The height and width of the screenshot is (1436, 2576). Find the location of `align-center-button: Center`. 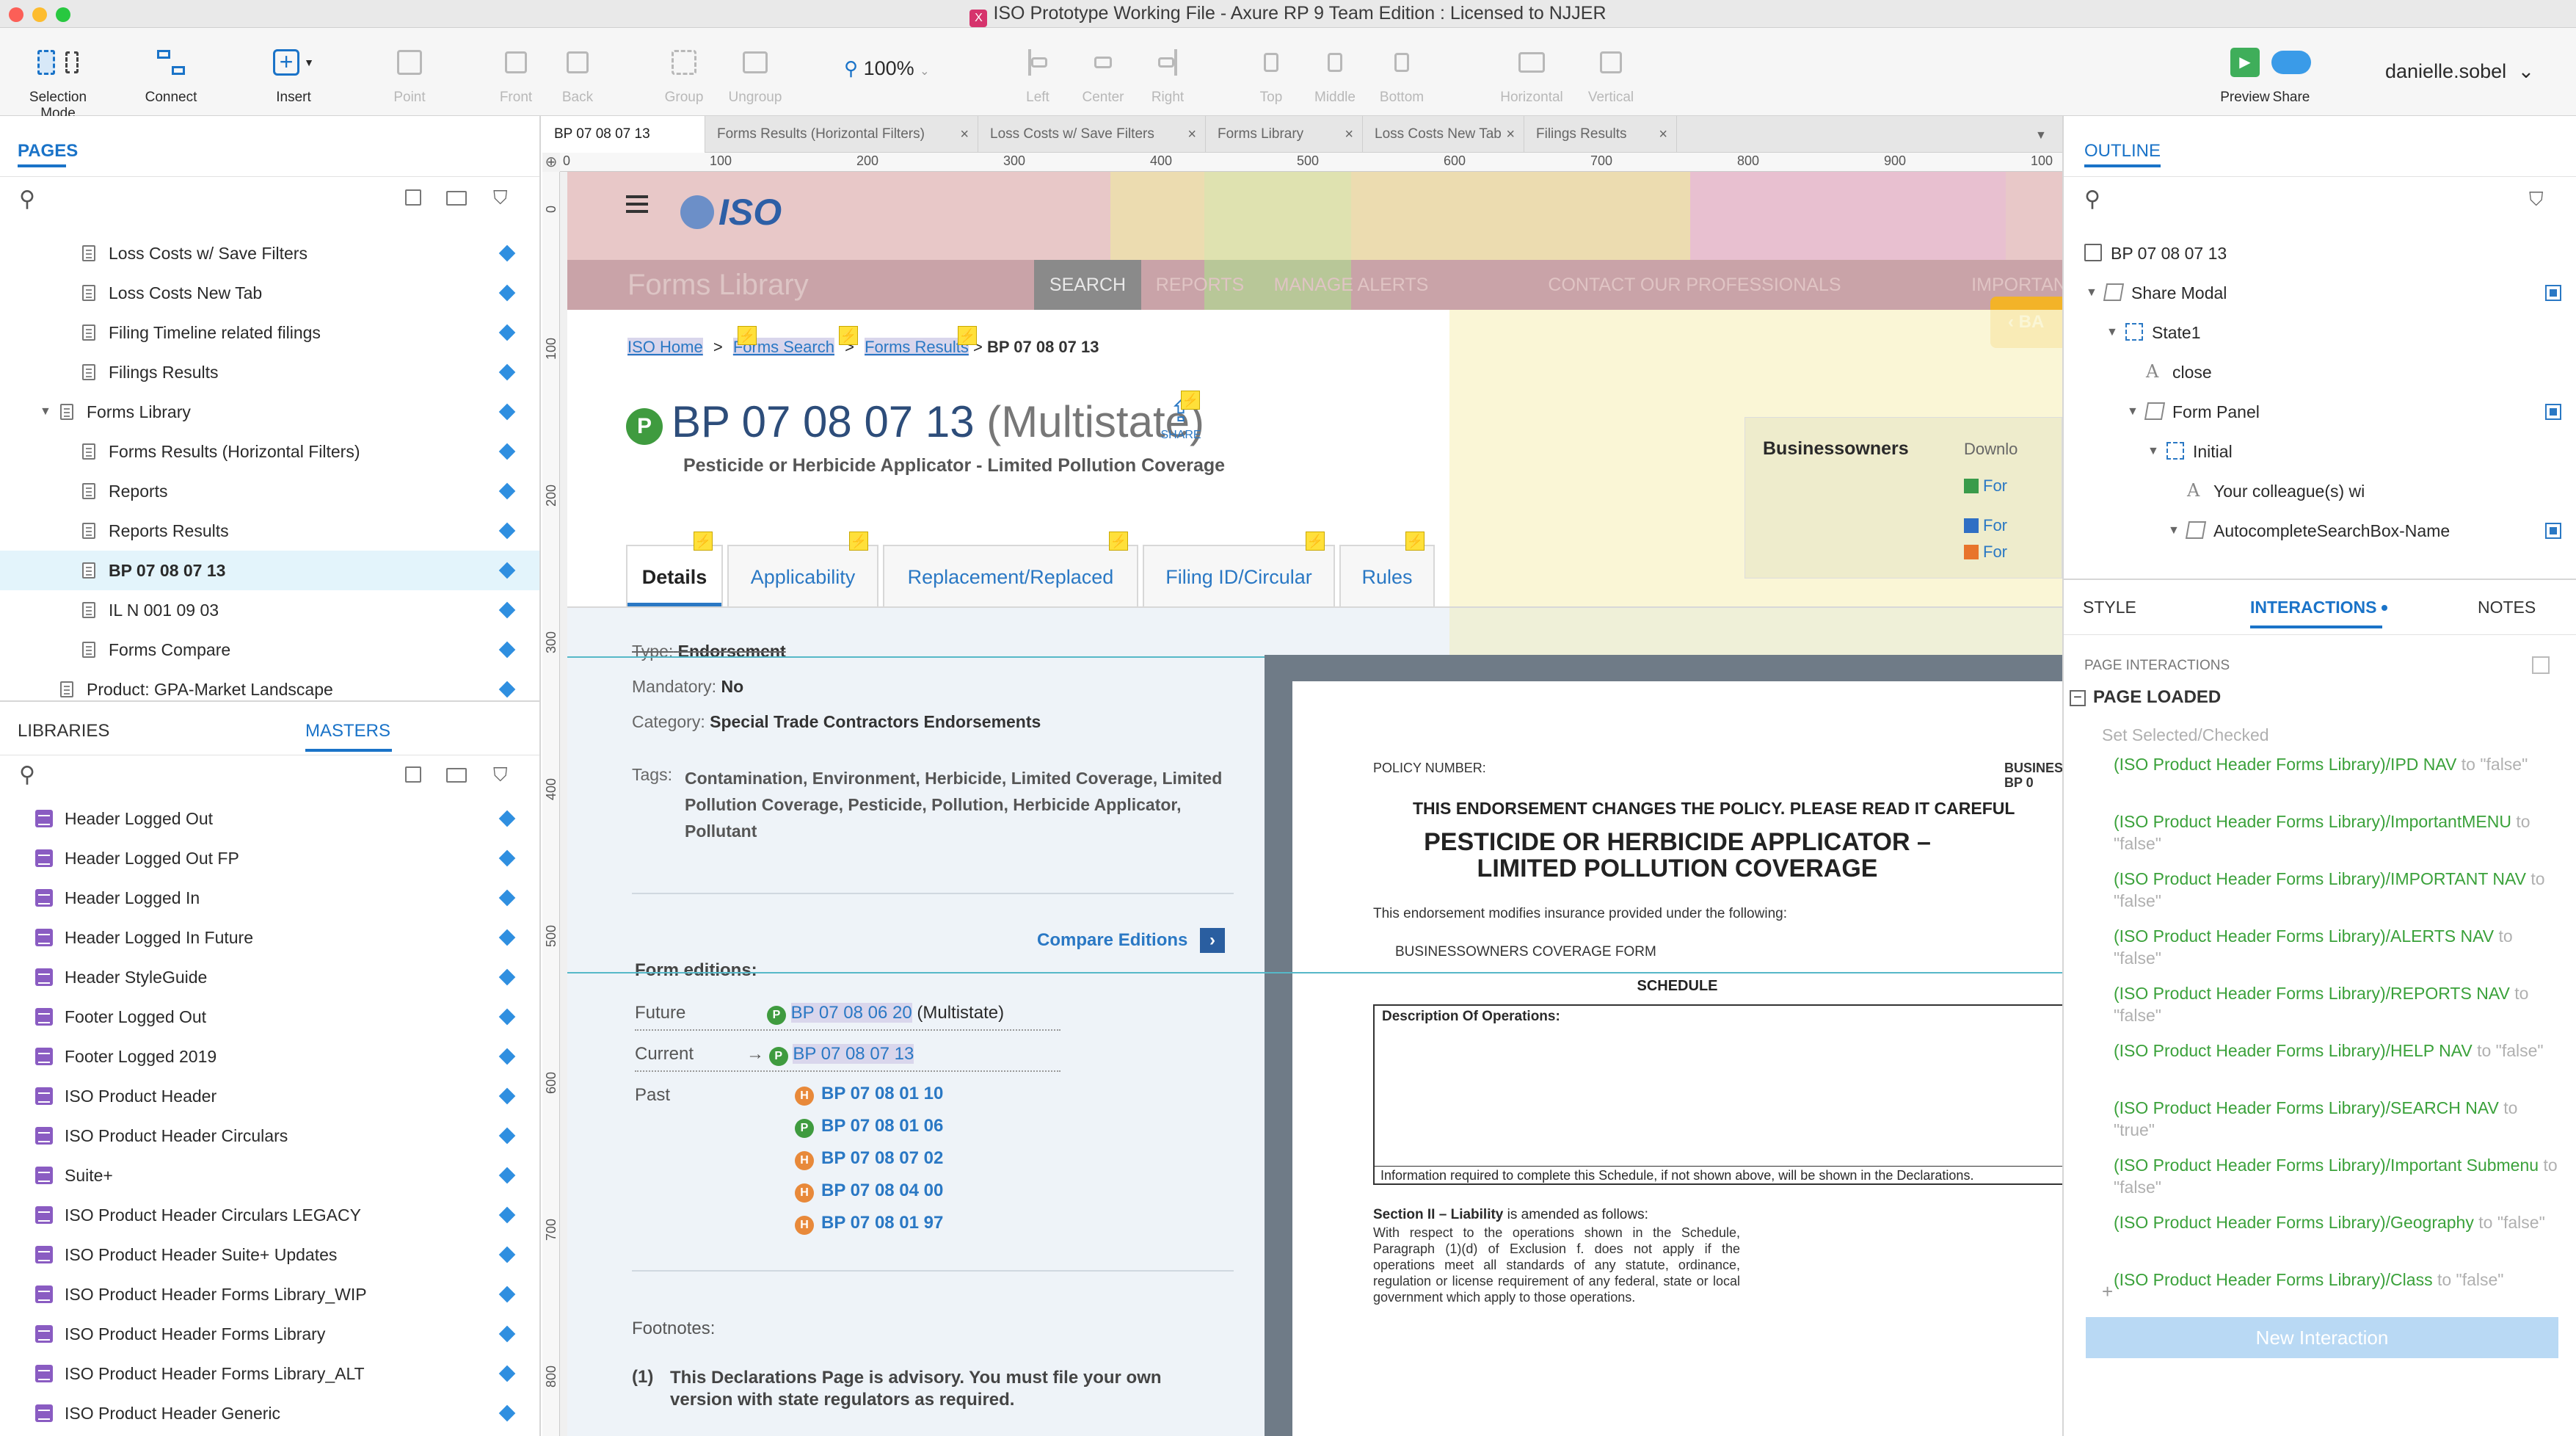

align-center-button: Center is located at coordinates (1103, 75).